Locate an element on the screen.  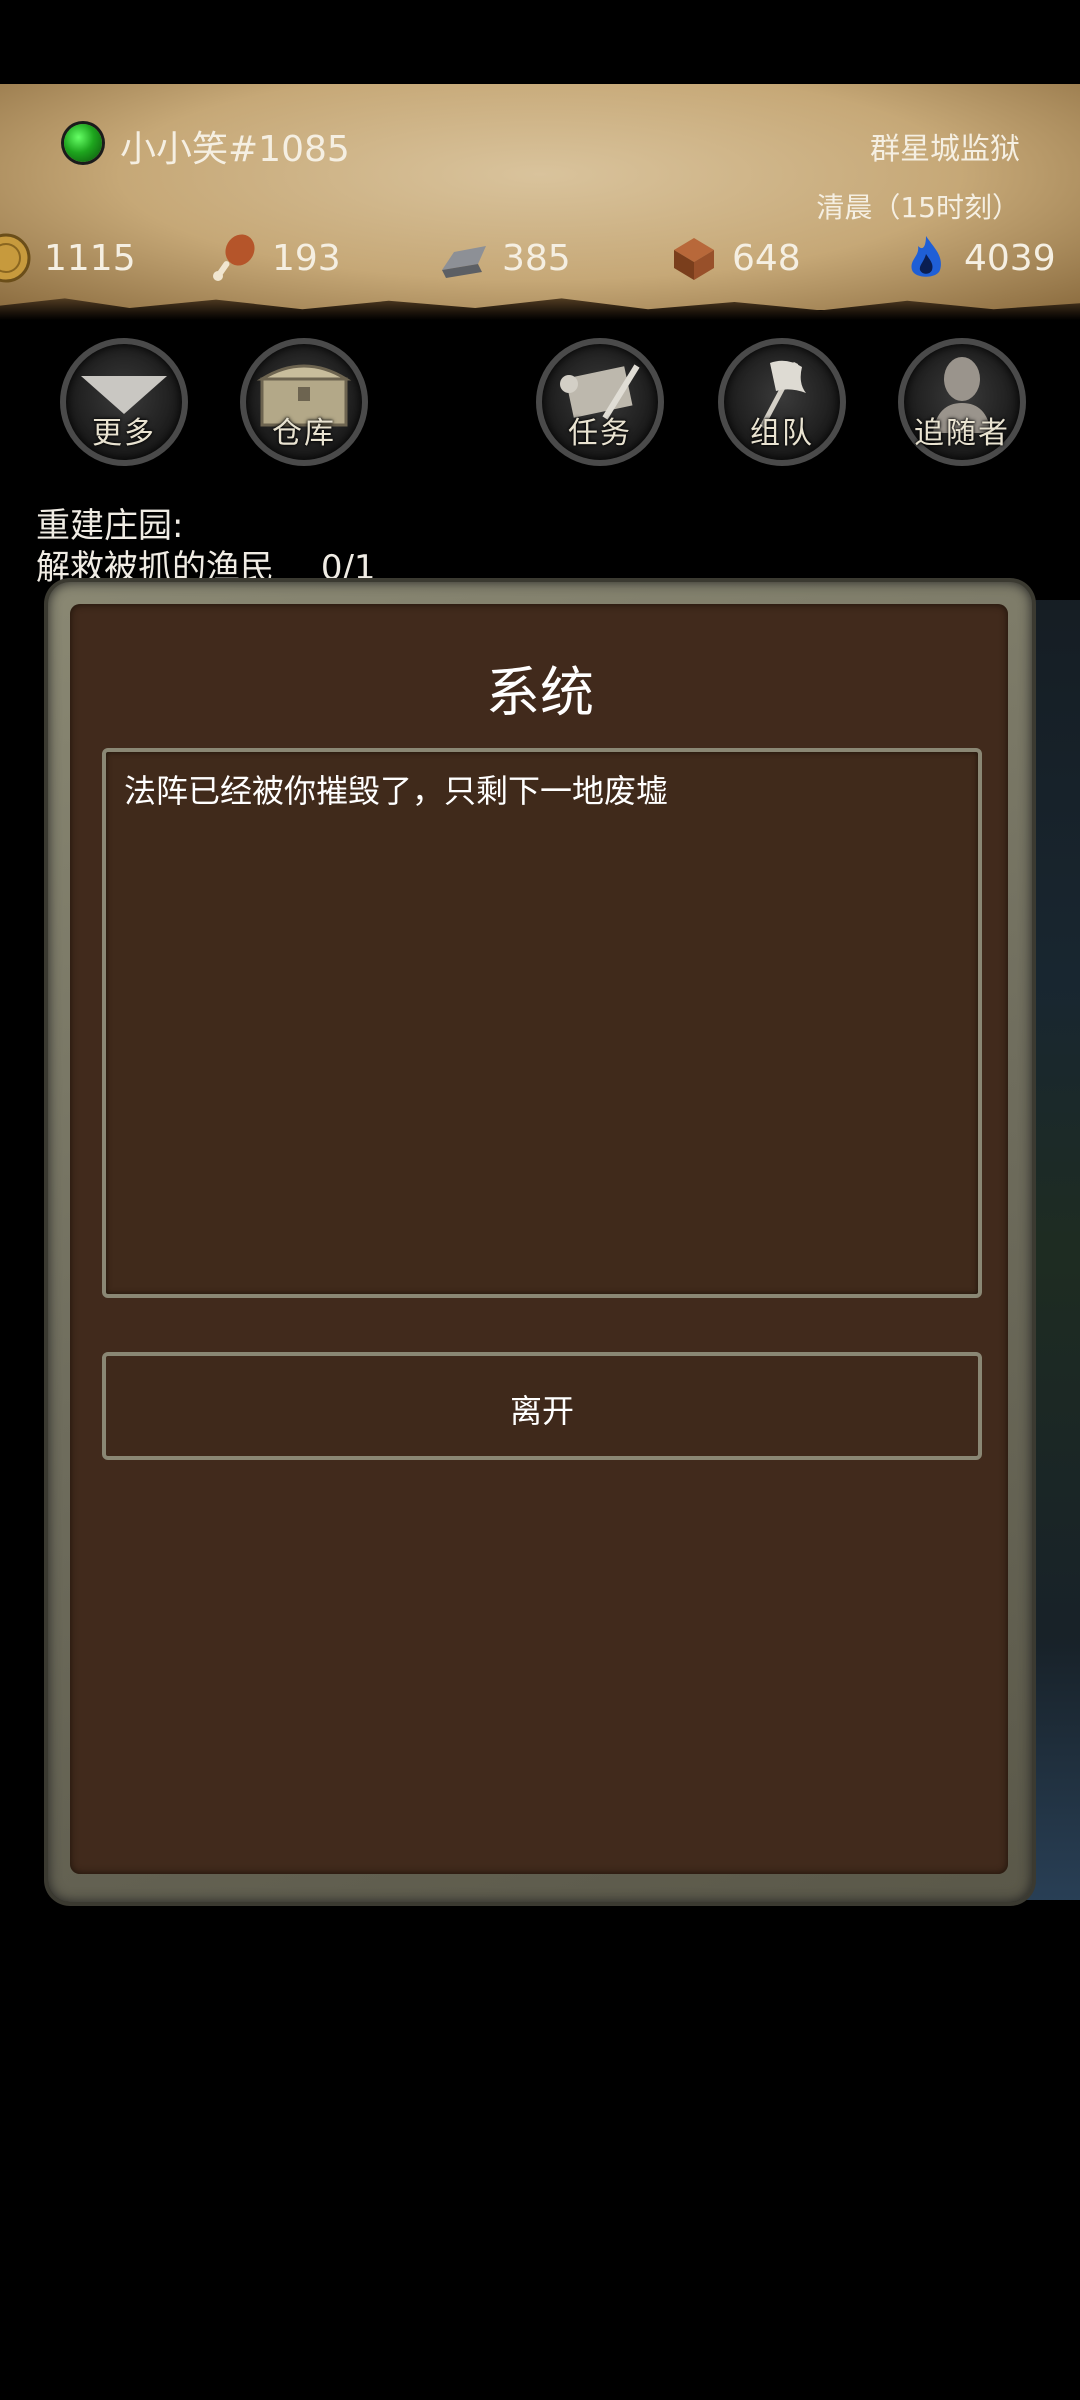
quest-label: 任务 is located at coordinates (600, 433).